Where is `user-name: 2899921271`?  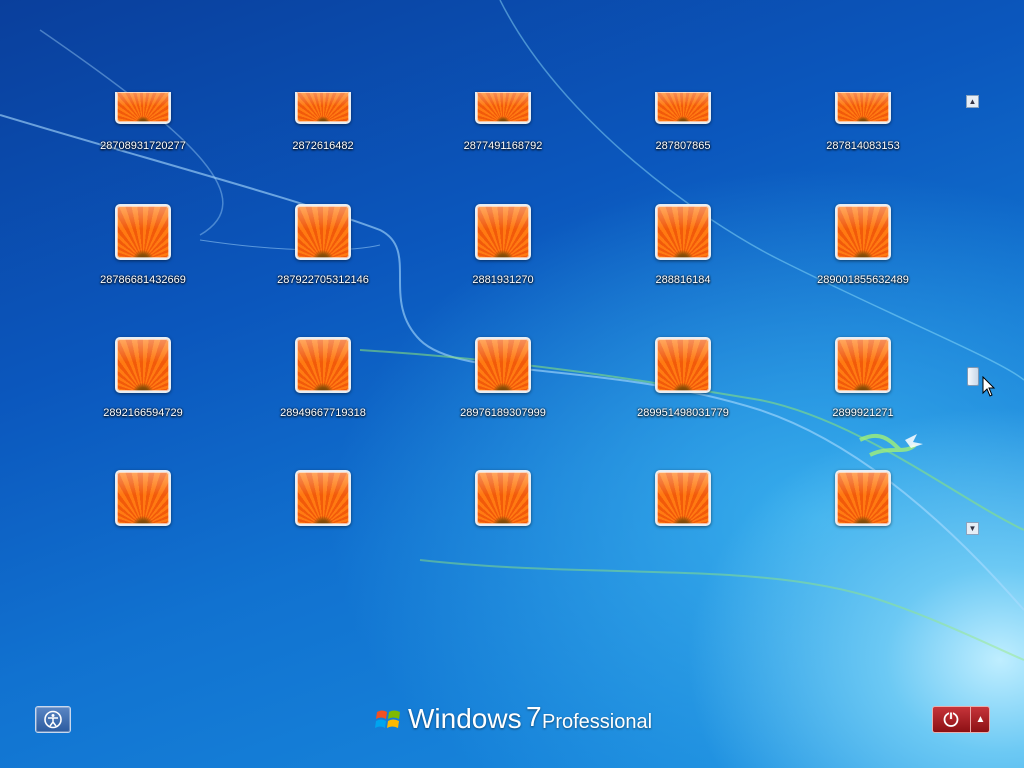 user-name: 2899921271 is located at coordinates (863, 413).